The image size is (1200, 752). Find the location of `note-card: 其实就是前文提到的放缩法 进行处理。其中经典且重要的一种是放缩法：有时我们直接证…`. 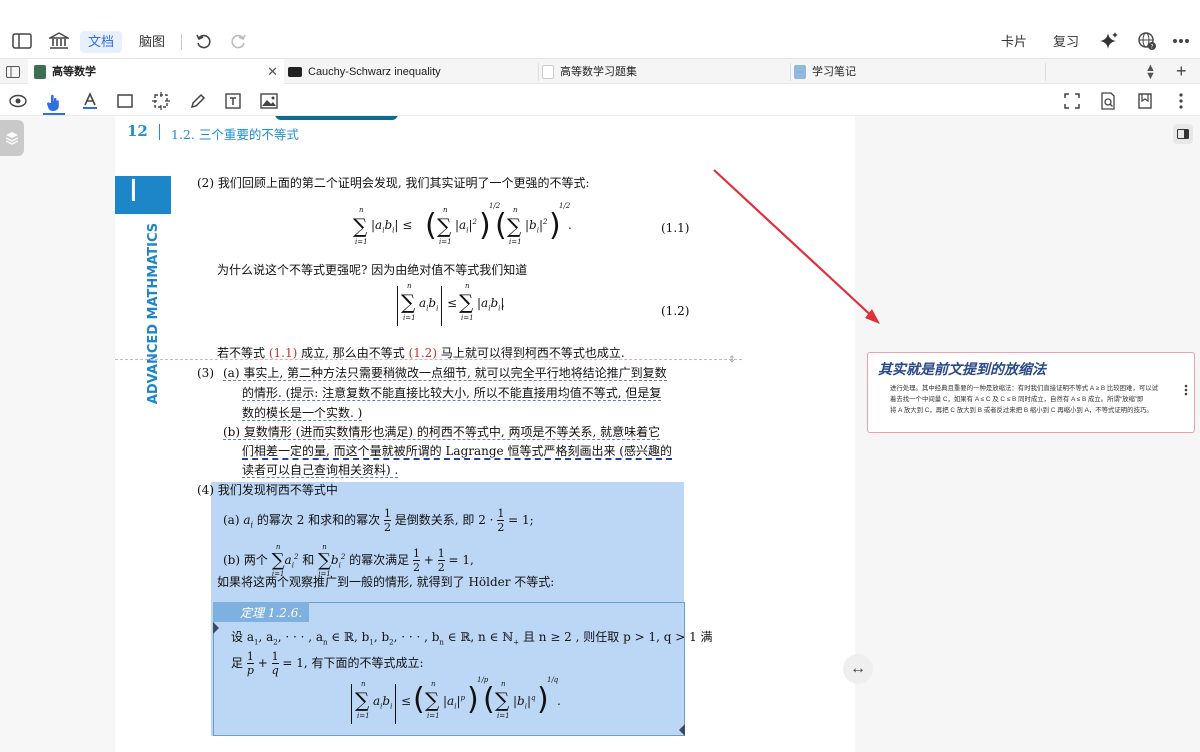

note-card: 其实就是前文提到的放缩法 进行处理。其中经典且重要的一种是放缩法：有时我们直接证… is located at coordinates (1031, 392).